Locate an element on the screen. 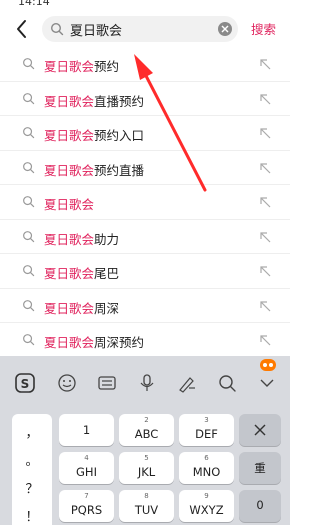 The image size is (320, 525). suggestion-text: 夏日歌会助力 is located at coordinates (81, 238).